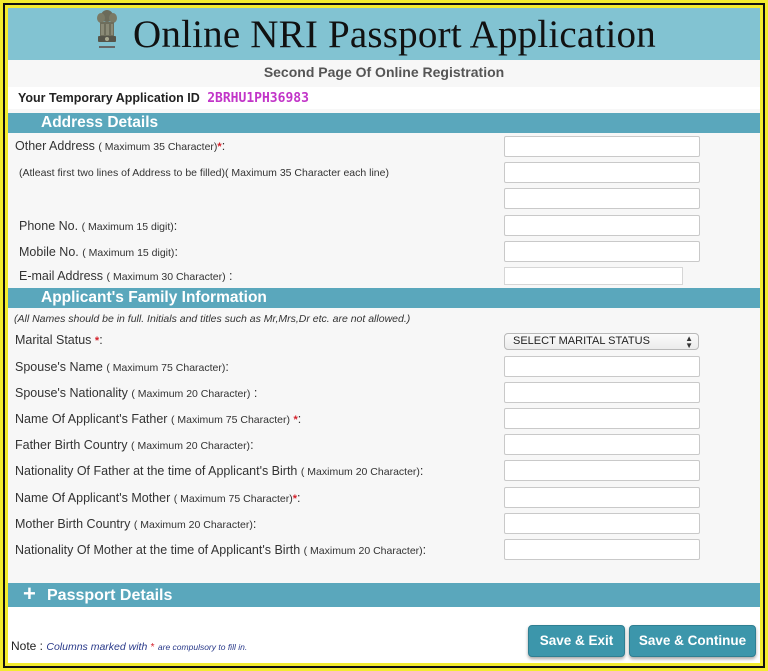 The image size is (768, 671). What do you see at coordinates (100, 122) in the screenshot?
I see `address-details-title: Address Details` at bounding box center [100, 122].